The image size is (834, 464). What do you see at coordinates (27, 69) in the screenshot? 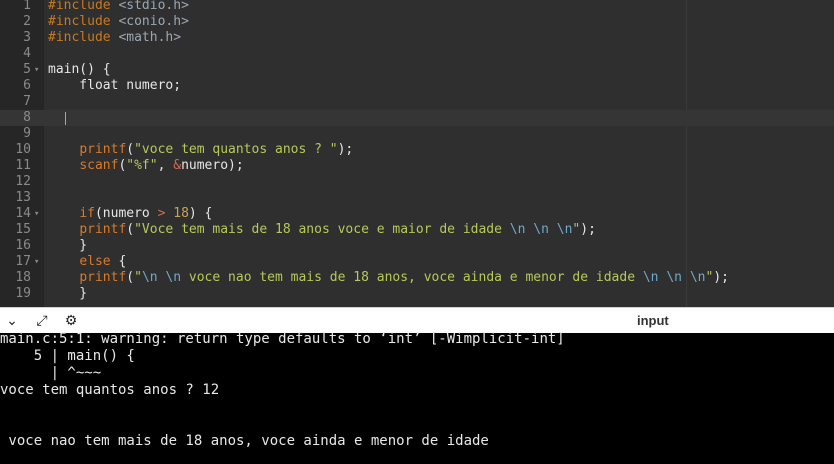
I see `line-number: 5` at bounding box center [27, 69].